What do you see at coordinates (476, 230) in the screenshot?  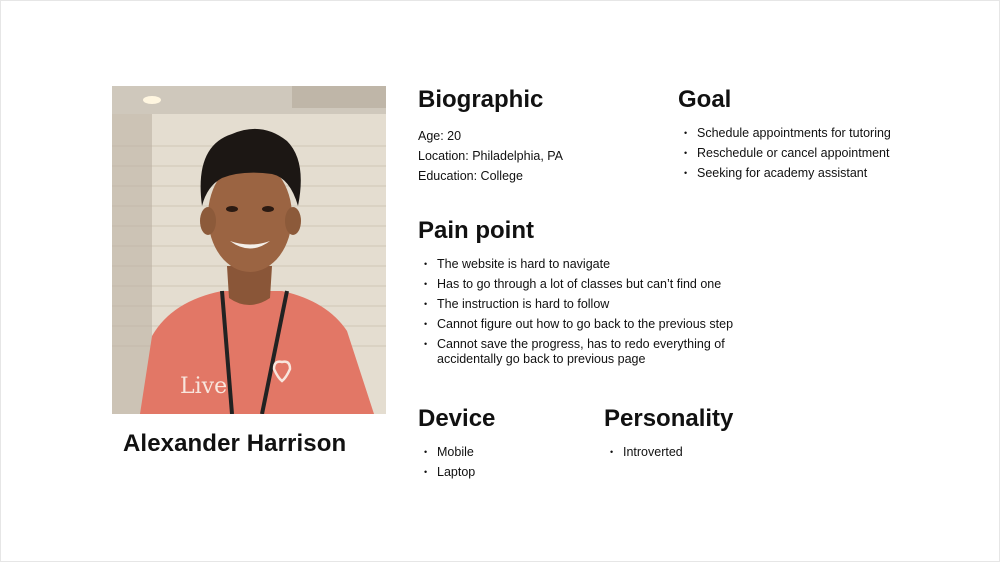 I see `pain-point-heading: Pain point` at bounding box center [476, 230].